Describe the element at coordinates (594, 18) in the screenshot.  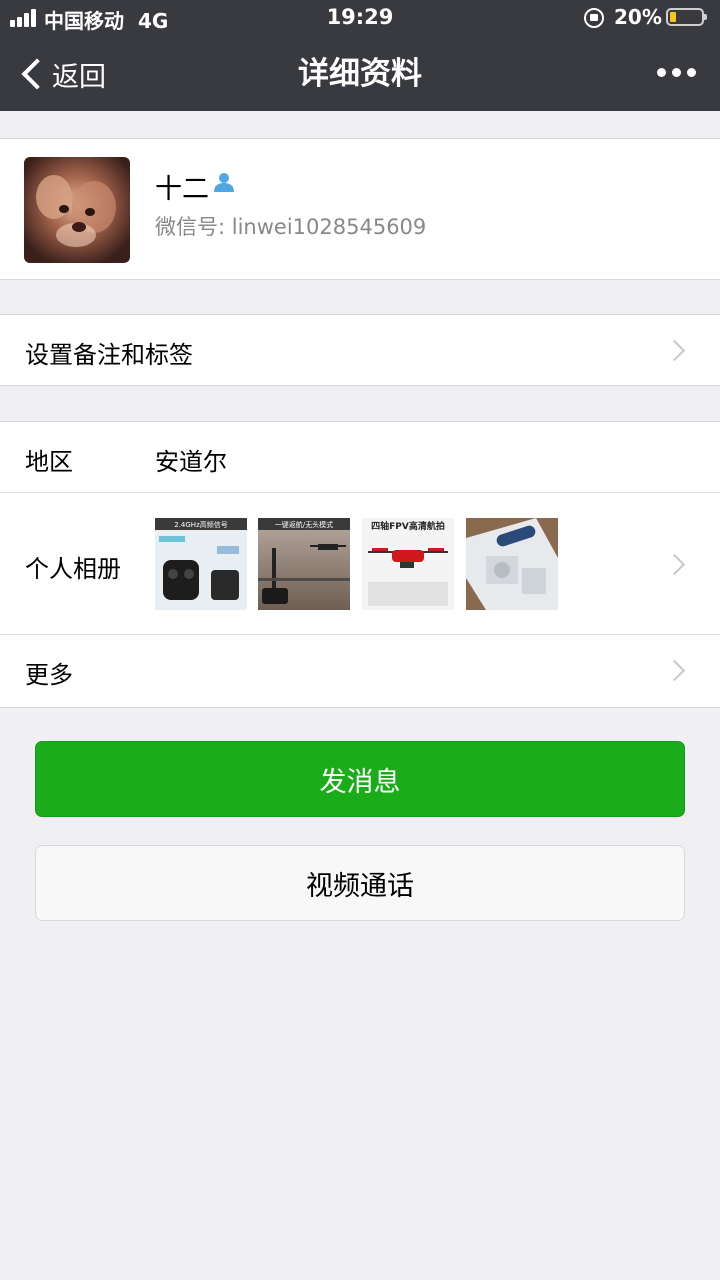
I see `rotation-lock-icon` at that location.